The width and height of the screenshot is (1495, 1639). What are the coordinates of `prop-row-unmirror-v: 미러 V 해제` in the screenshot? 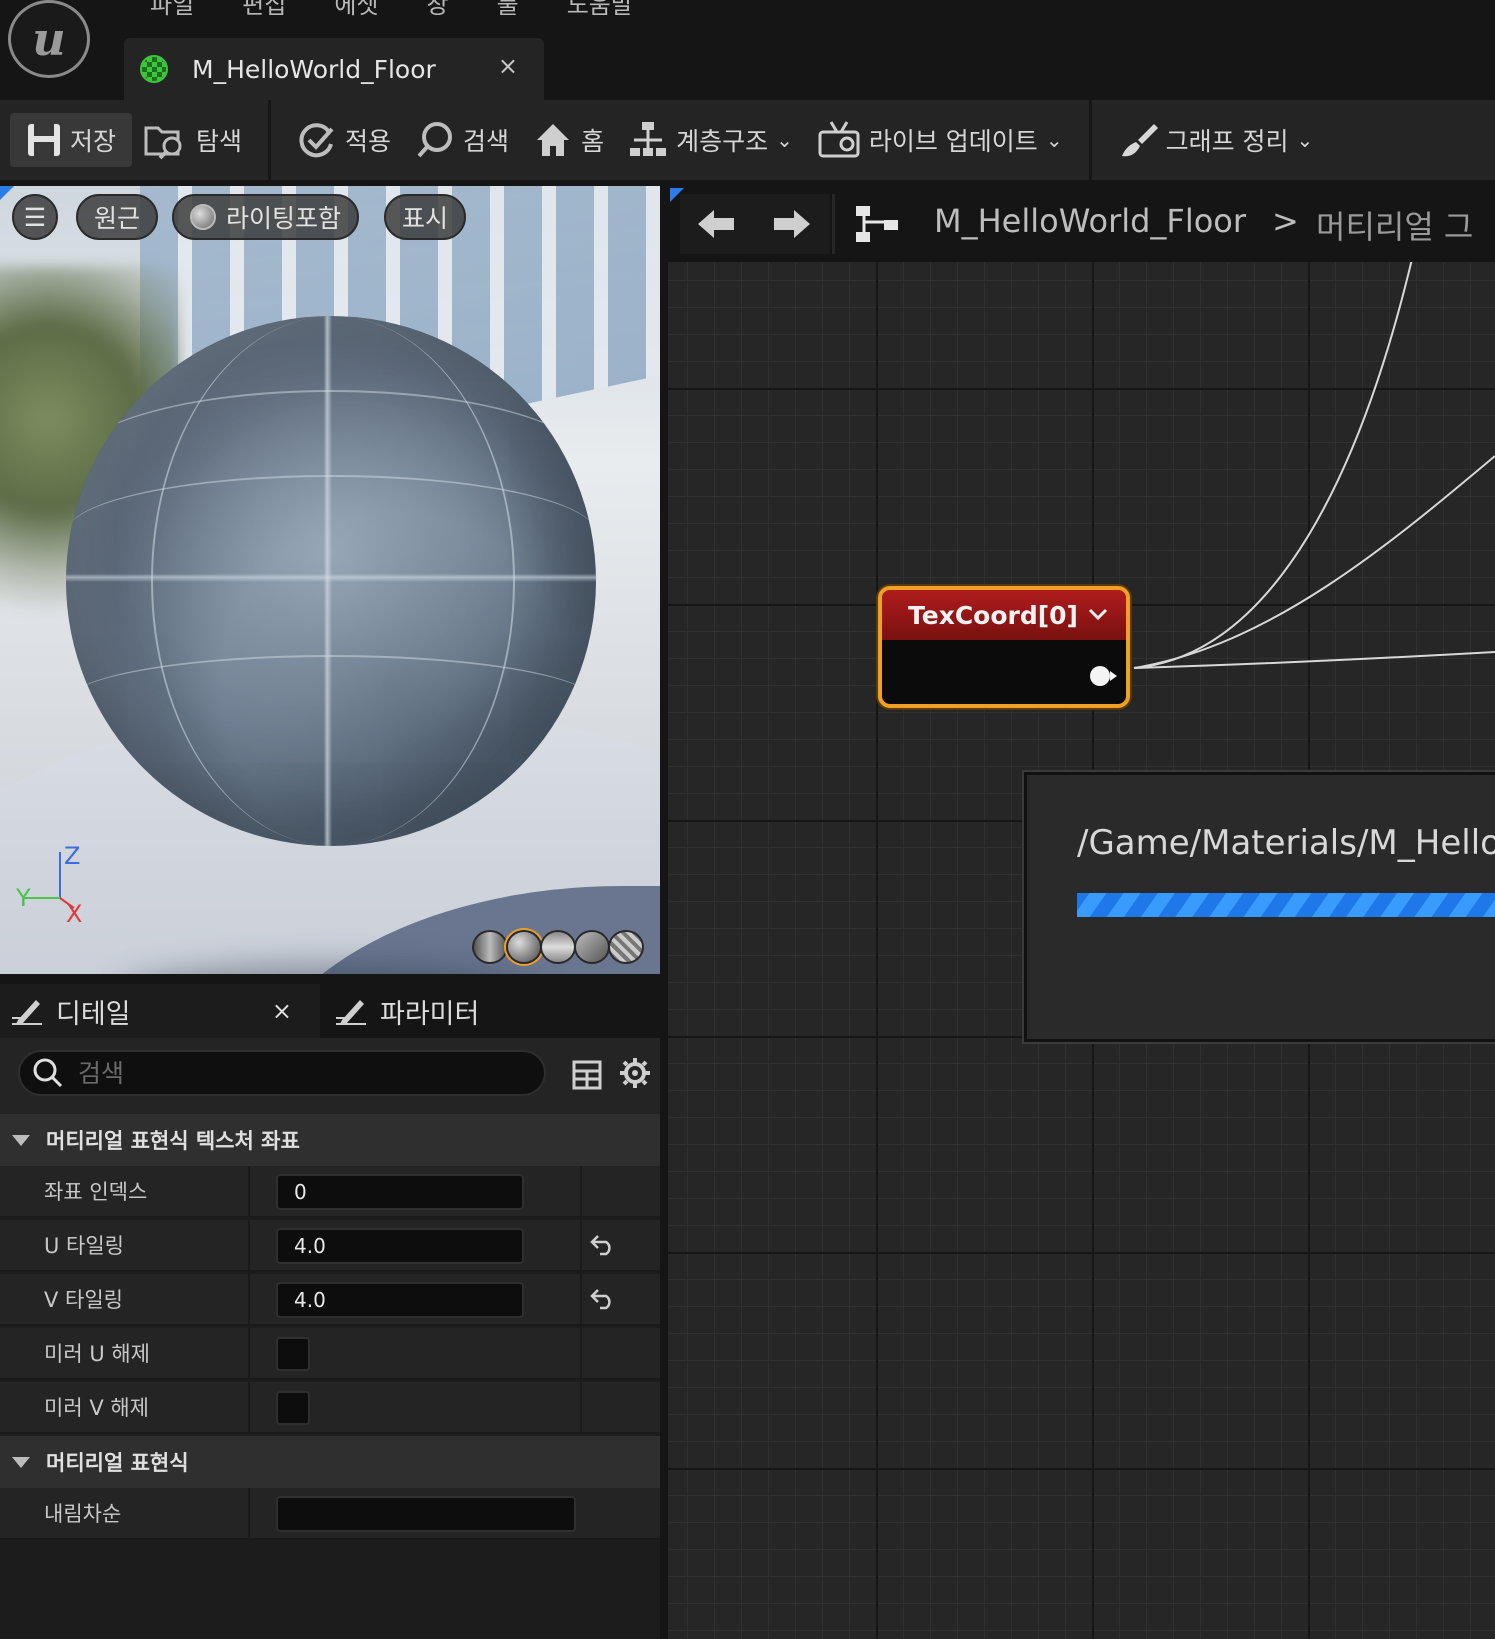 It's located at (330, 1408).